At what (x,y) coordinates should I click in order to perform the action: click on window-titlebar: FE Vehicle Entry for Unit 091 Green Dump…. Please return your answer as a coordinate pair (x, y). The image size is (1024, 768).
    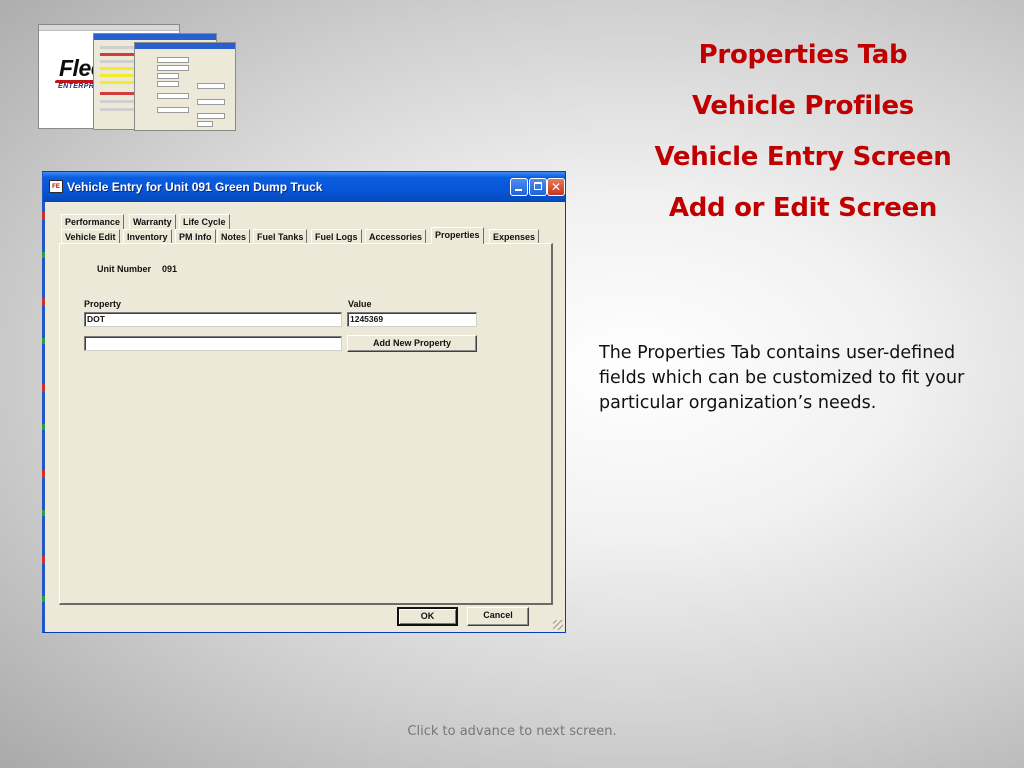
    Looking at the image, I should click on (304, 187).